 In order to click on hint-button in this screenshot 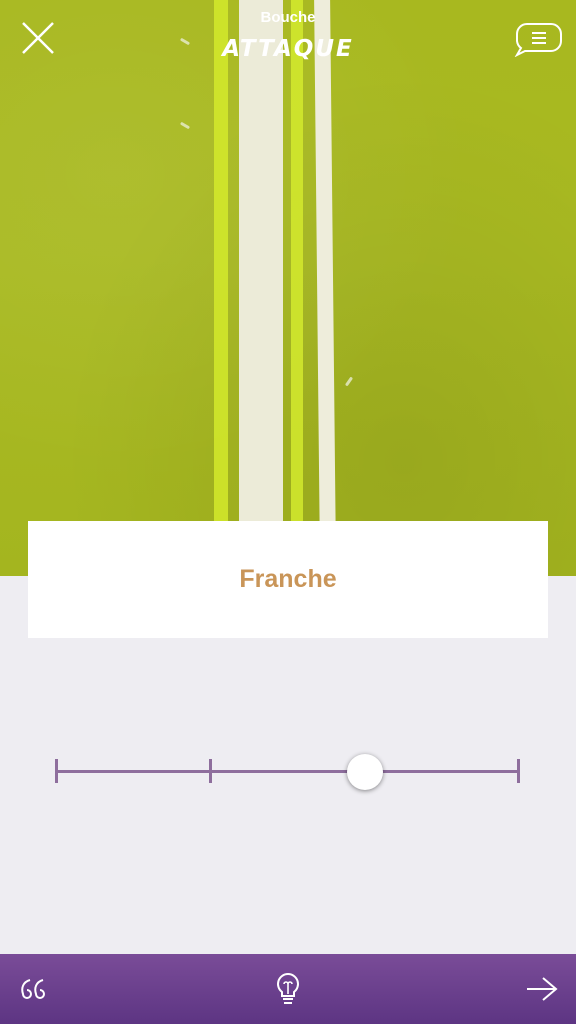, I will do `click(288, 989)`.